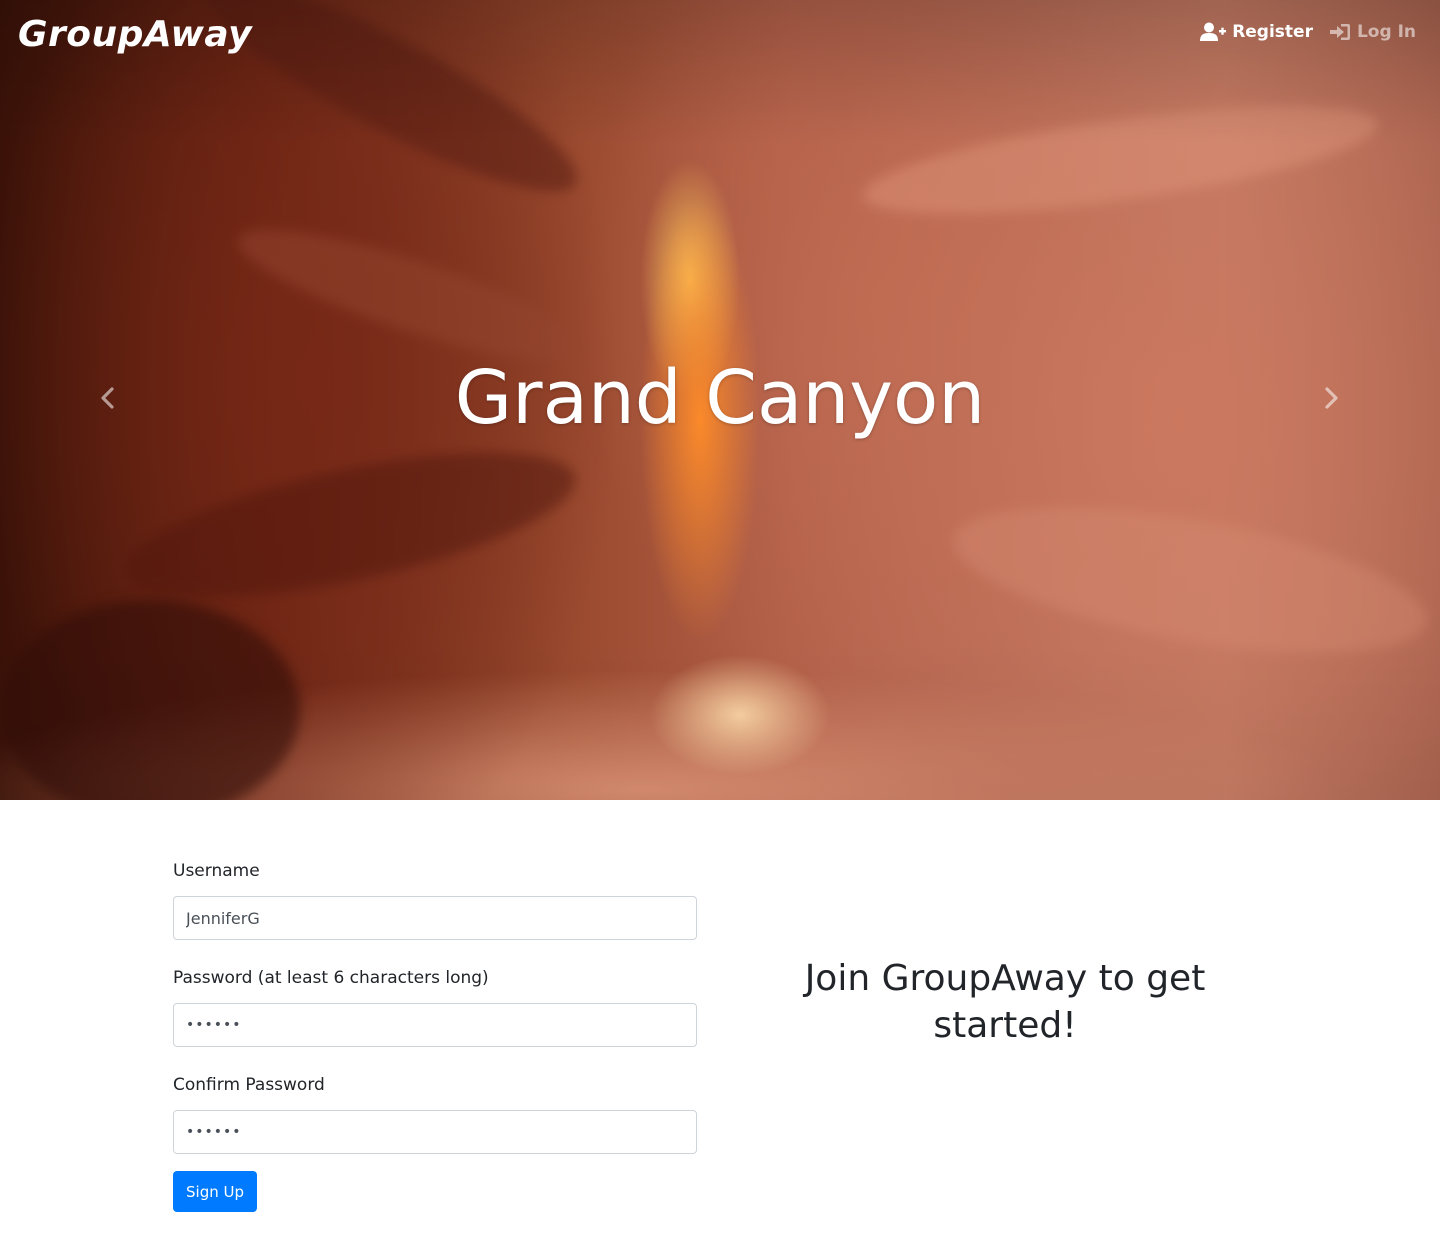  I want to click on sign-up-button: Sign Up, so click(215, 1191).